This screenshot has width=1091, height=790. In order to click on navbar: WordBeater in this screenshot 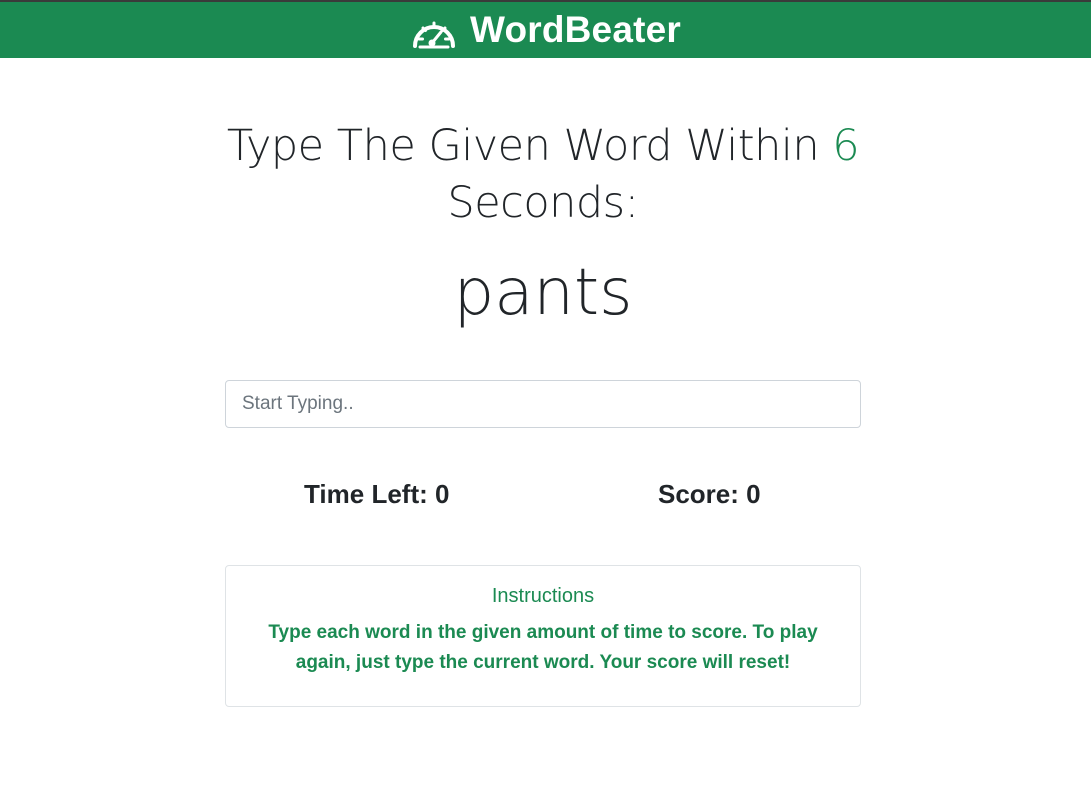, I will do `click(545, 30)`.